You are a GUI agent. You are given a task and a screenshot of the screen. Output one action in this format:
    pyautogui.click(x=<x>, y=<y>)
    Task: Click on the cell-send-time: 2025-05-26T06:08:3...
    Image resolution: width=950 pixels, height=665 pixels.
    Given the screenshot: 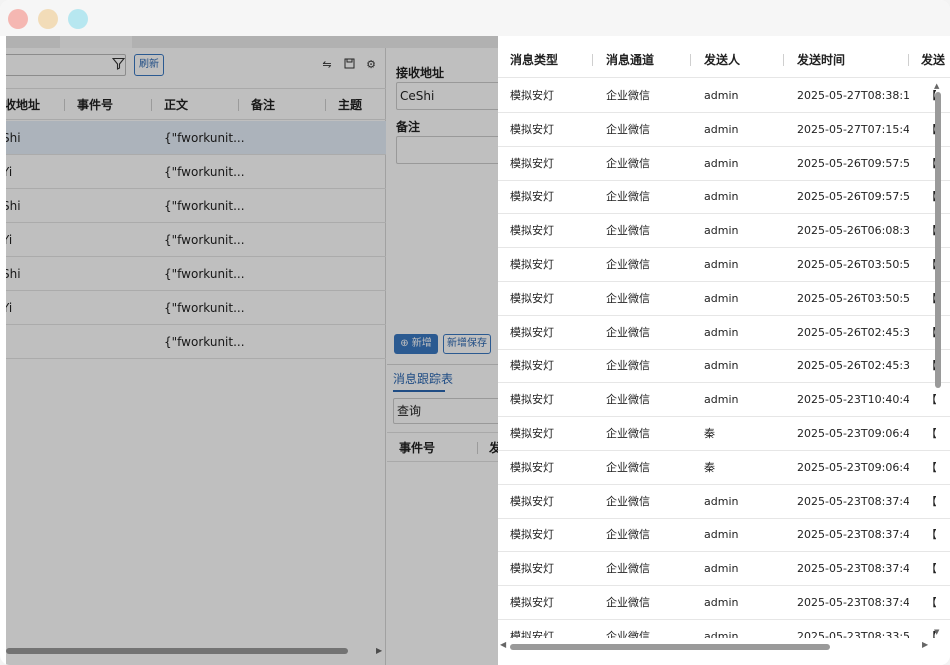 What is the action you would take?
    pyautogui.click(x=853, y=231)
    